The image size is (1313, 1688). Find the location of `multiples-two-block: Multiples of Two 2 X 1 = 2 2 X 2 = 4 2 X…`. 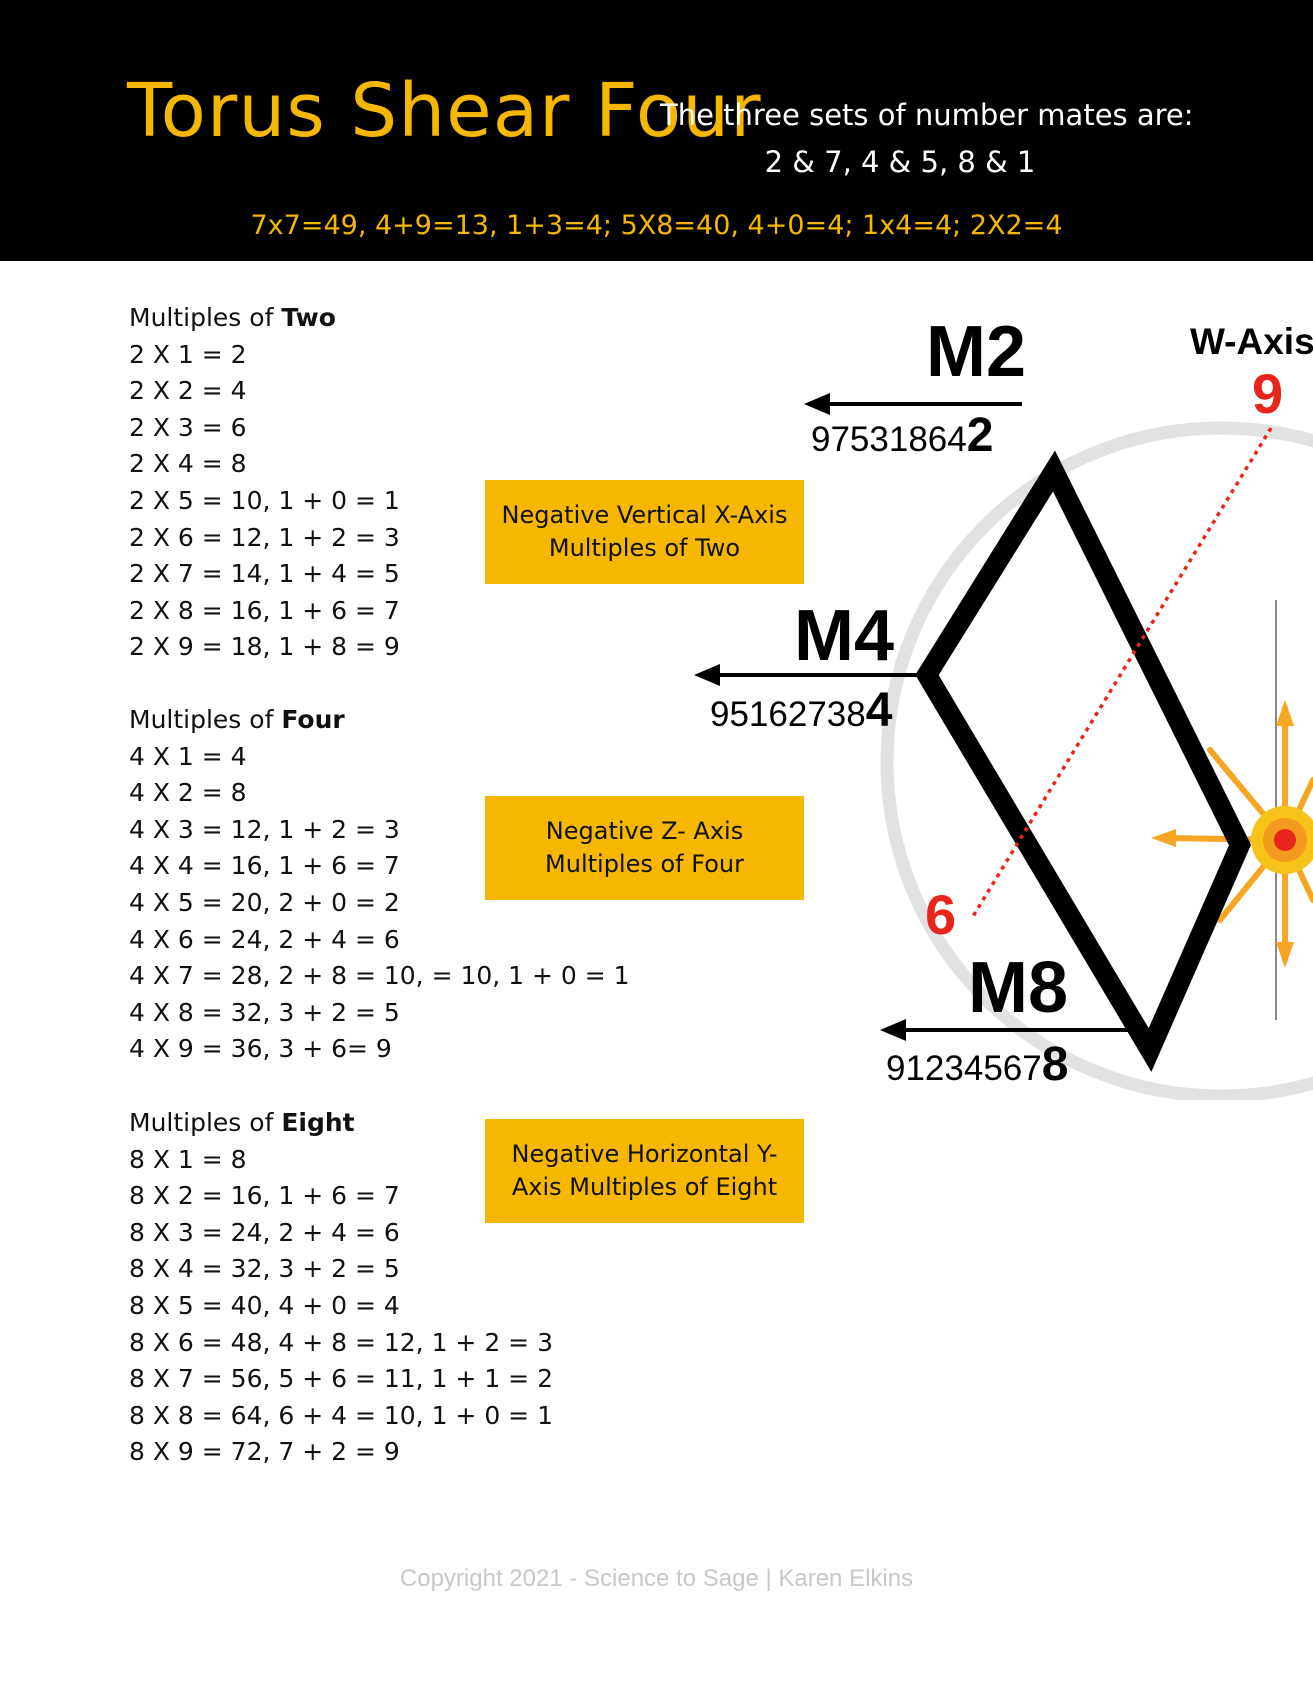

multiples-two-block: Multiples of Two 2 X 1 = 2 2 X 2 = 4 2 X… is located at coordinates (264, 483).